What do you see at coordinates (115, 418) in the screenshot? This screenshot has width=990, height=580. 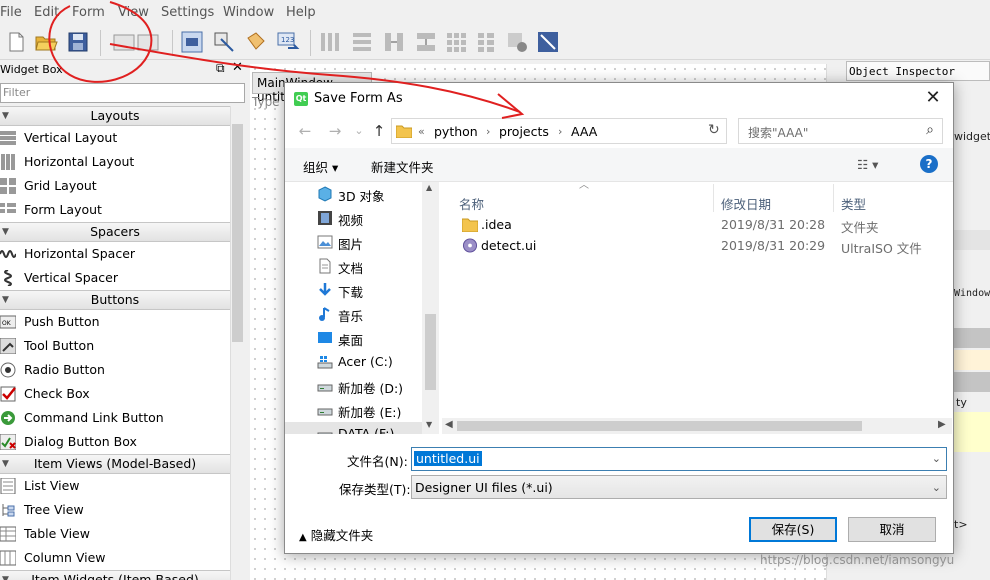 I see `widget-command-link-button: Command Link Button` at bounding box center [115, 418].